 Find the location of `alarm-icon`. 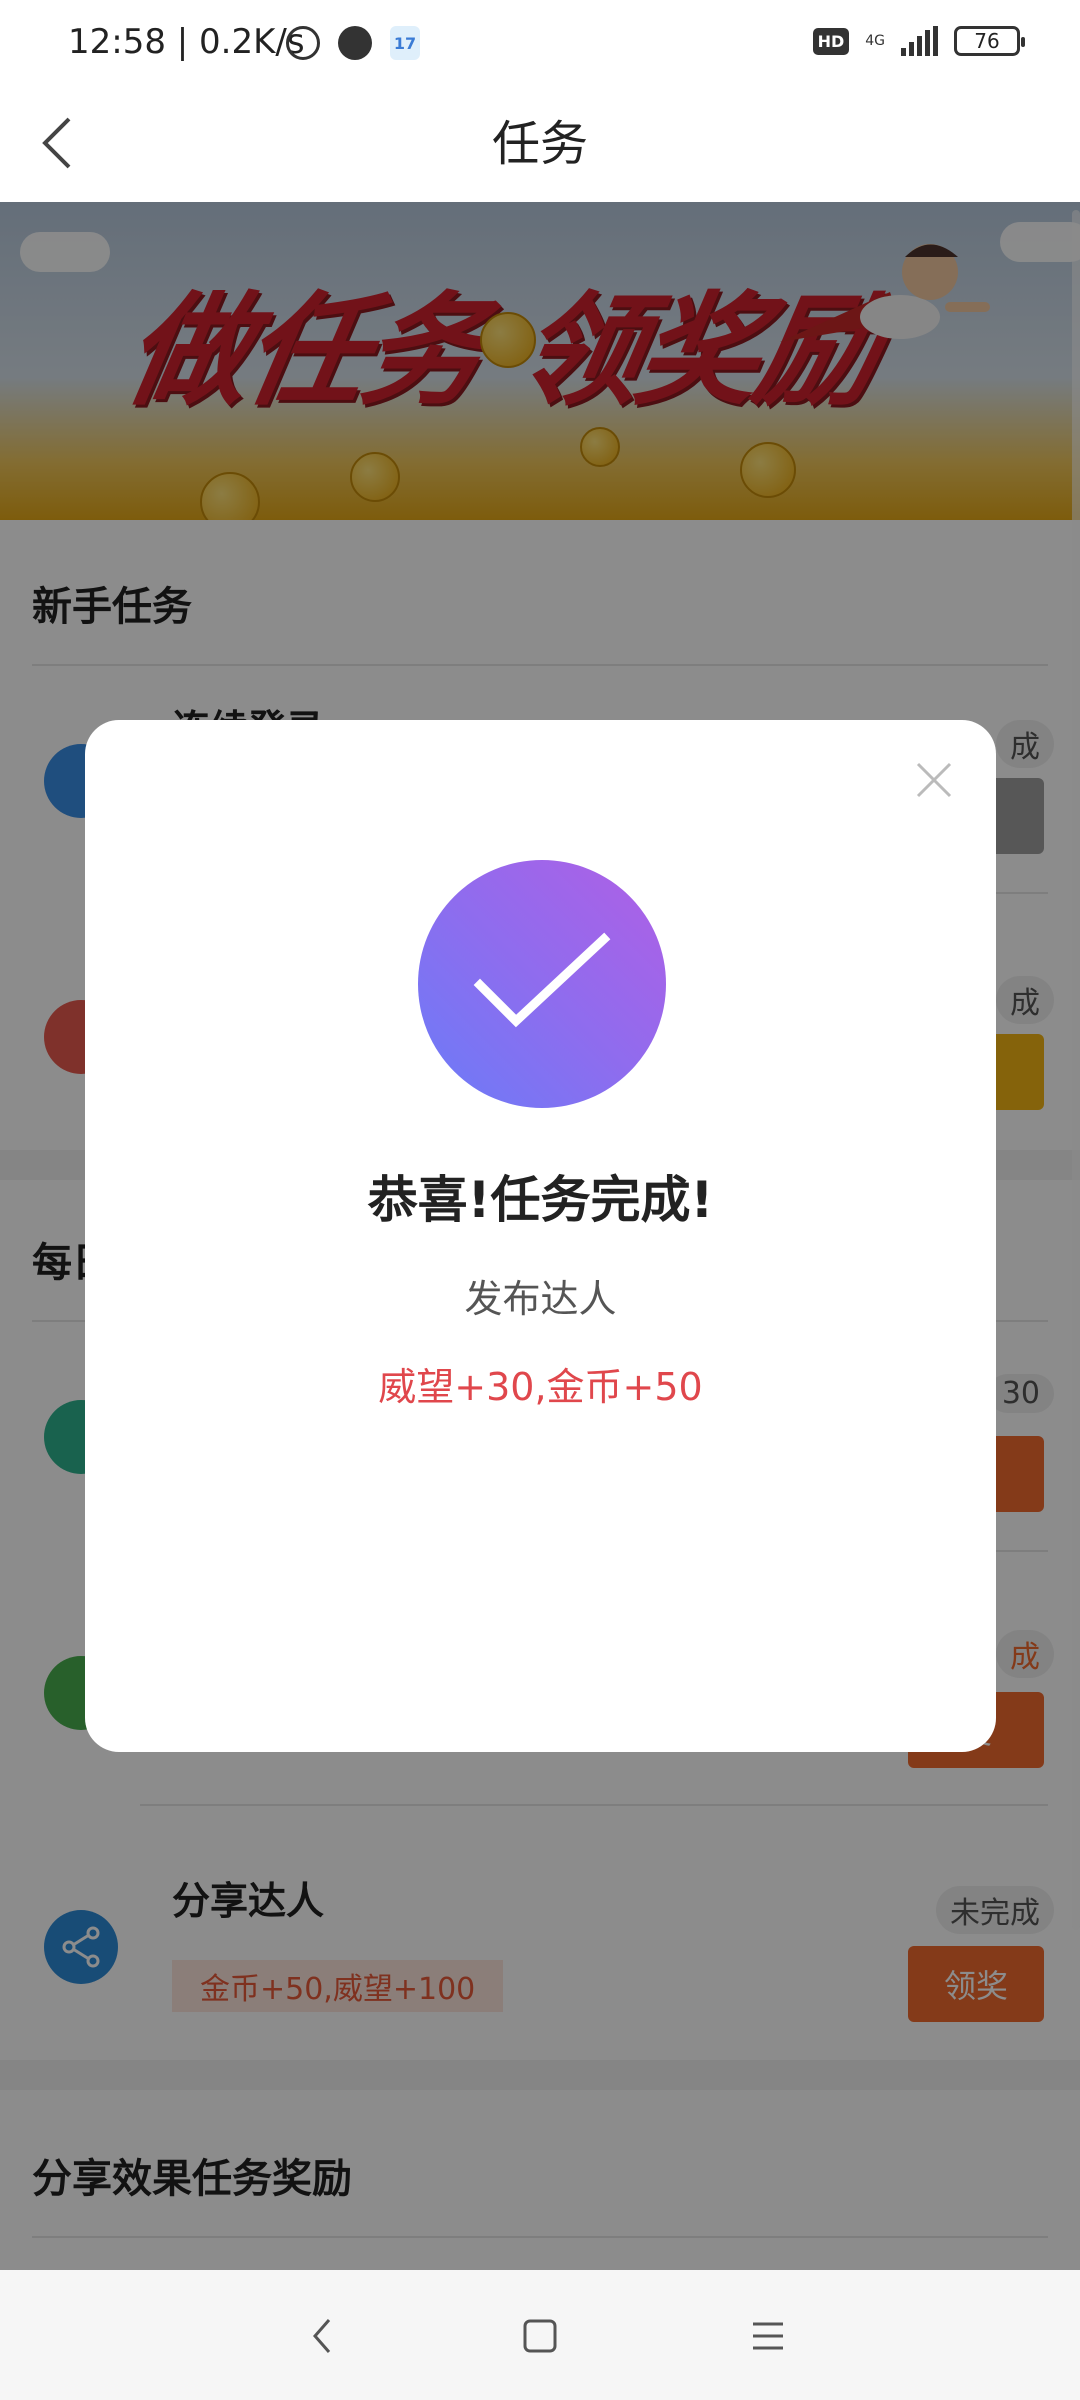

alarm-icon is located at coordinates (303, 43).